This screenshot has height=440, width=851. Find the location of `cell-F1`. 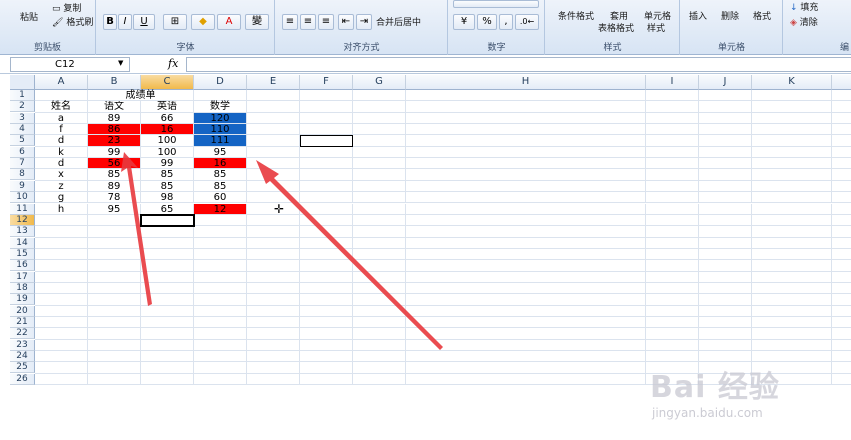

cell-F1 is located at coordinates (326, 96).